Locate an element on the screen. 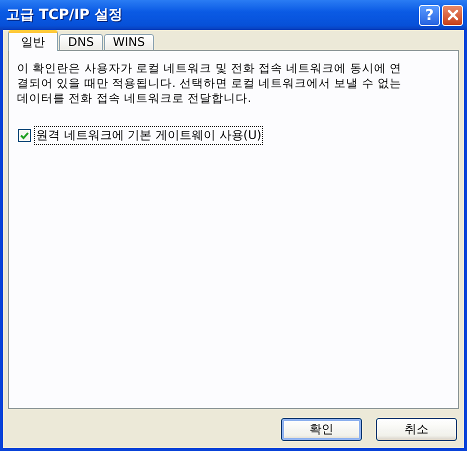 The image size is (467, 451). checkbox is located at coordinates (24, 135).